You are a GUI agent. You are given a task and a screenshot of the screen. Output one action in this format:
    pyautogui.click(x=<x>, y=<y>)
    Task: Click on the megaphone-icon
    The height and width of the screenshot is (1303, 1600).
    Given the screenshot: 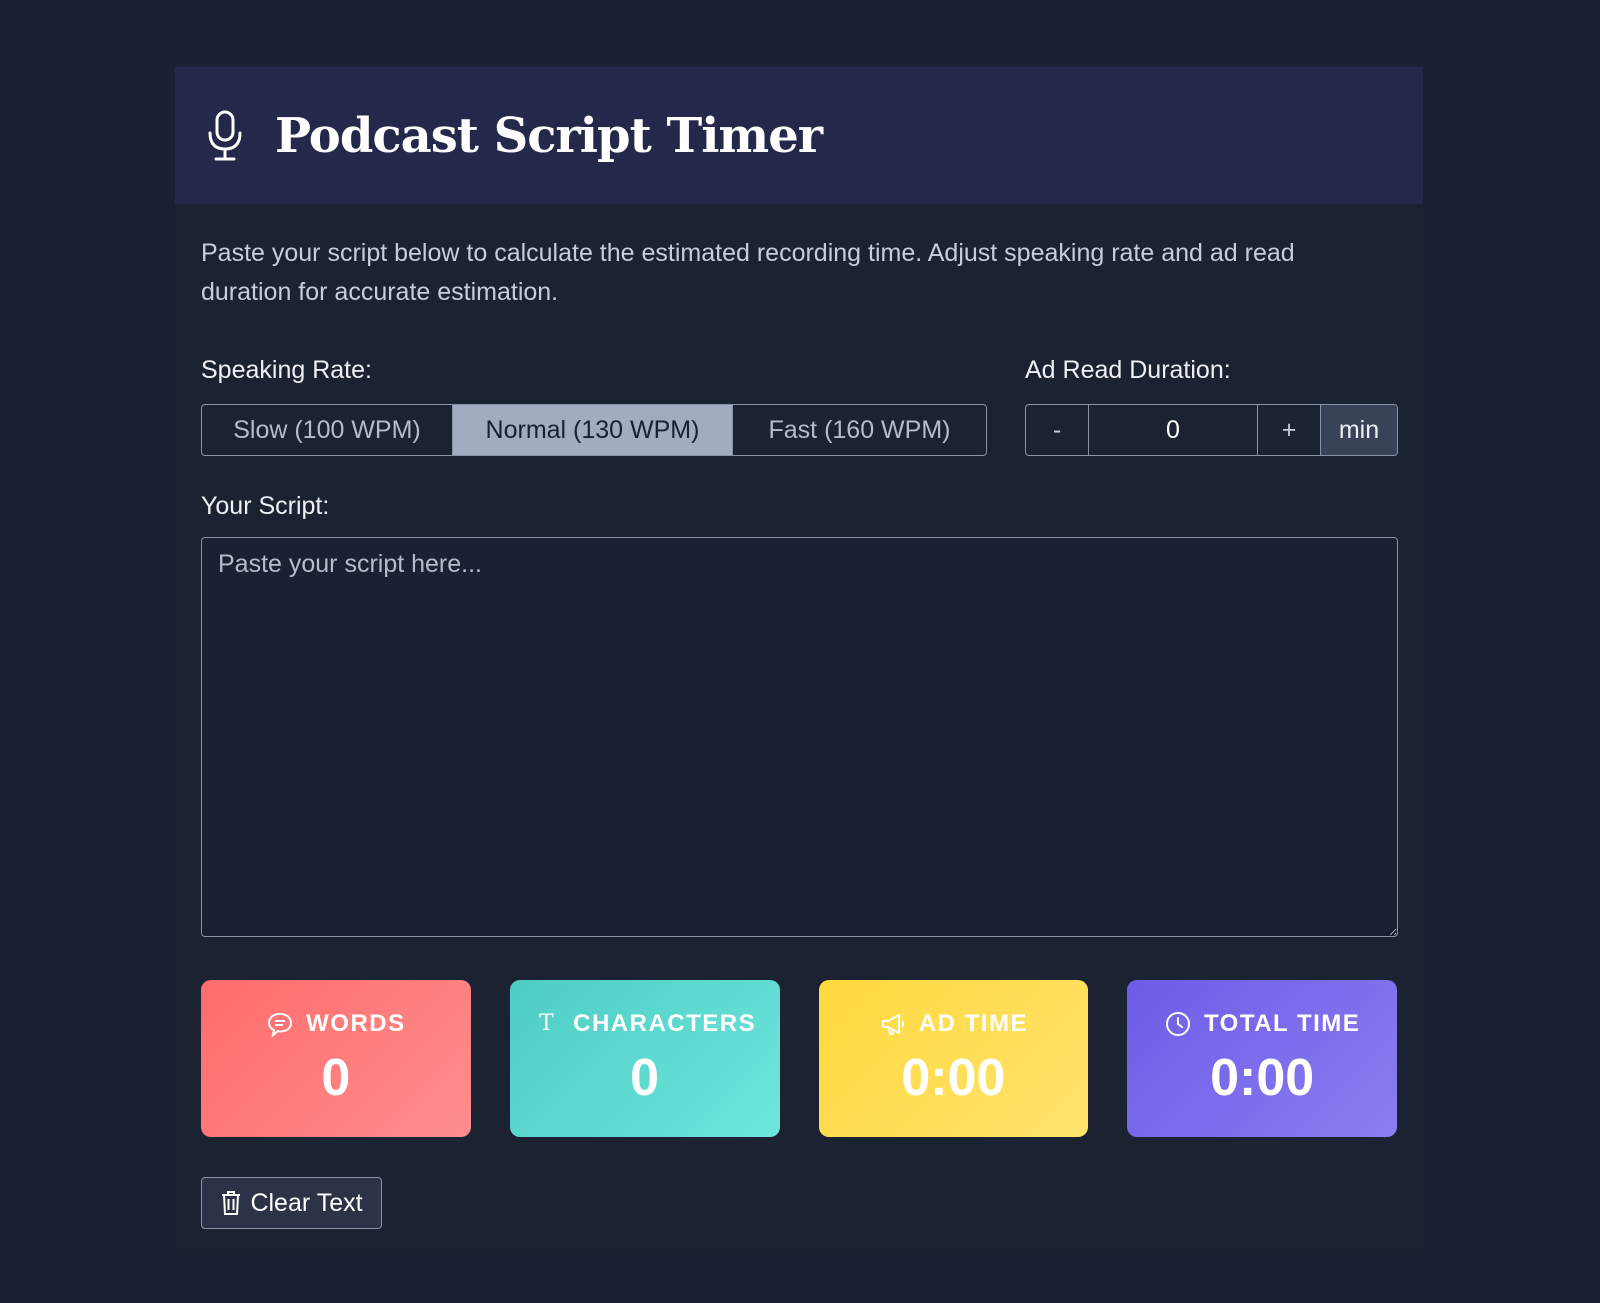 What is the action you would take?
    pyautogui.click(x=892, y=1024)
    